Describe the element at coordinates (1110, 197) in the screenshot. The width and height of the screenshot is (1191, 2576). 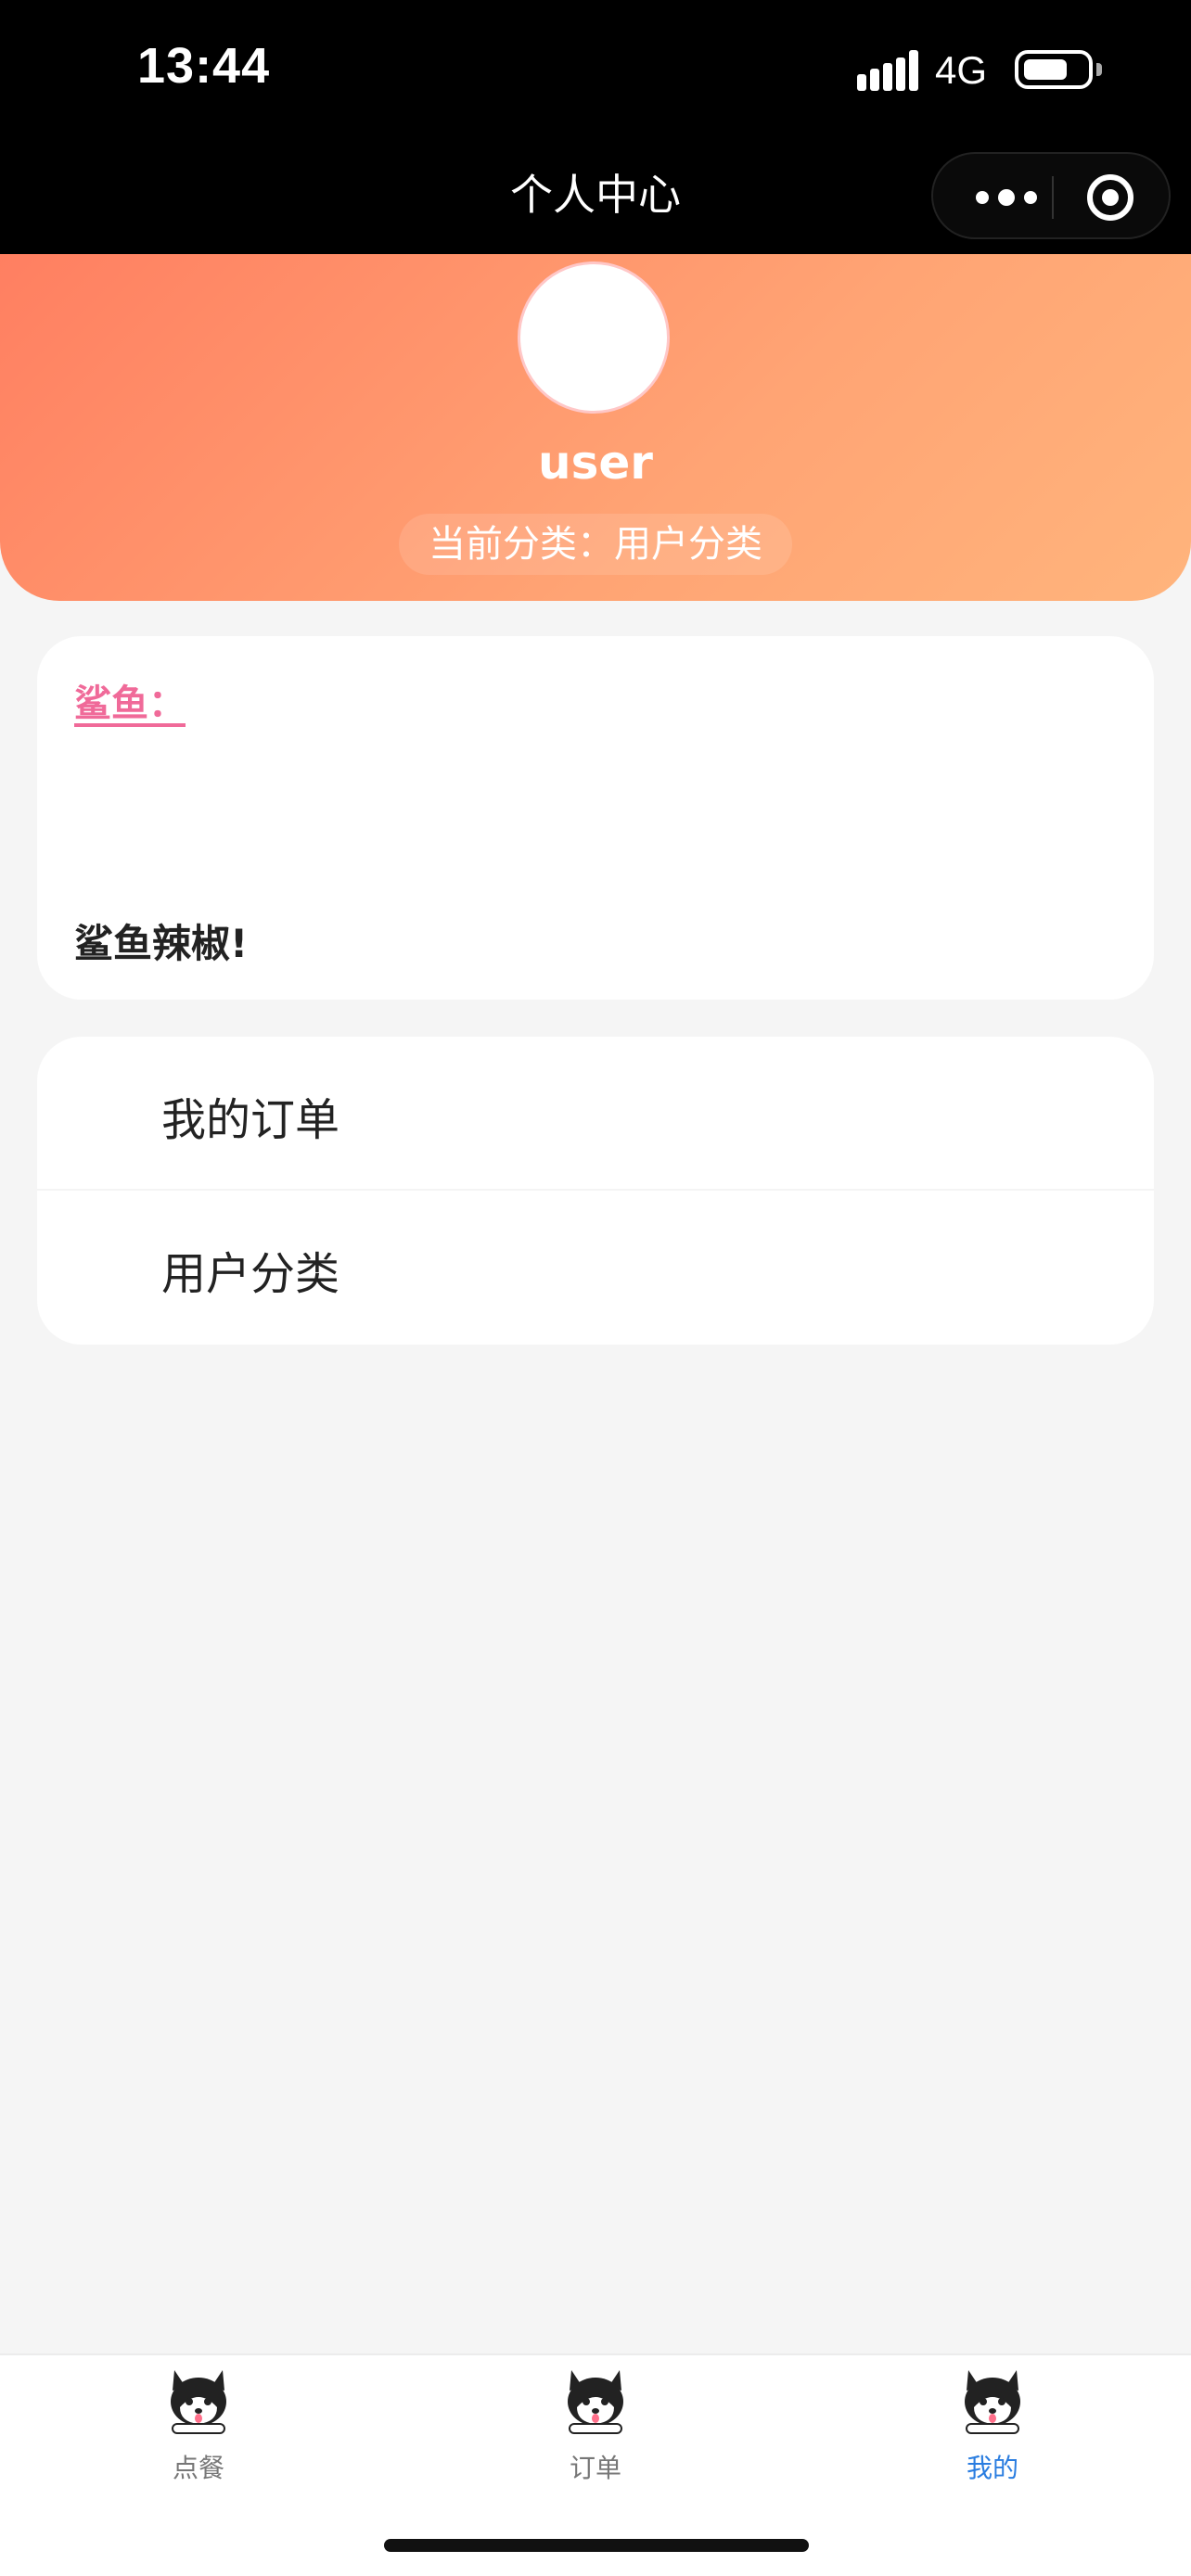
I see `close-target-icon` at that location.